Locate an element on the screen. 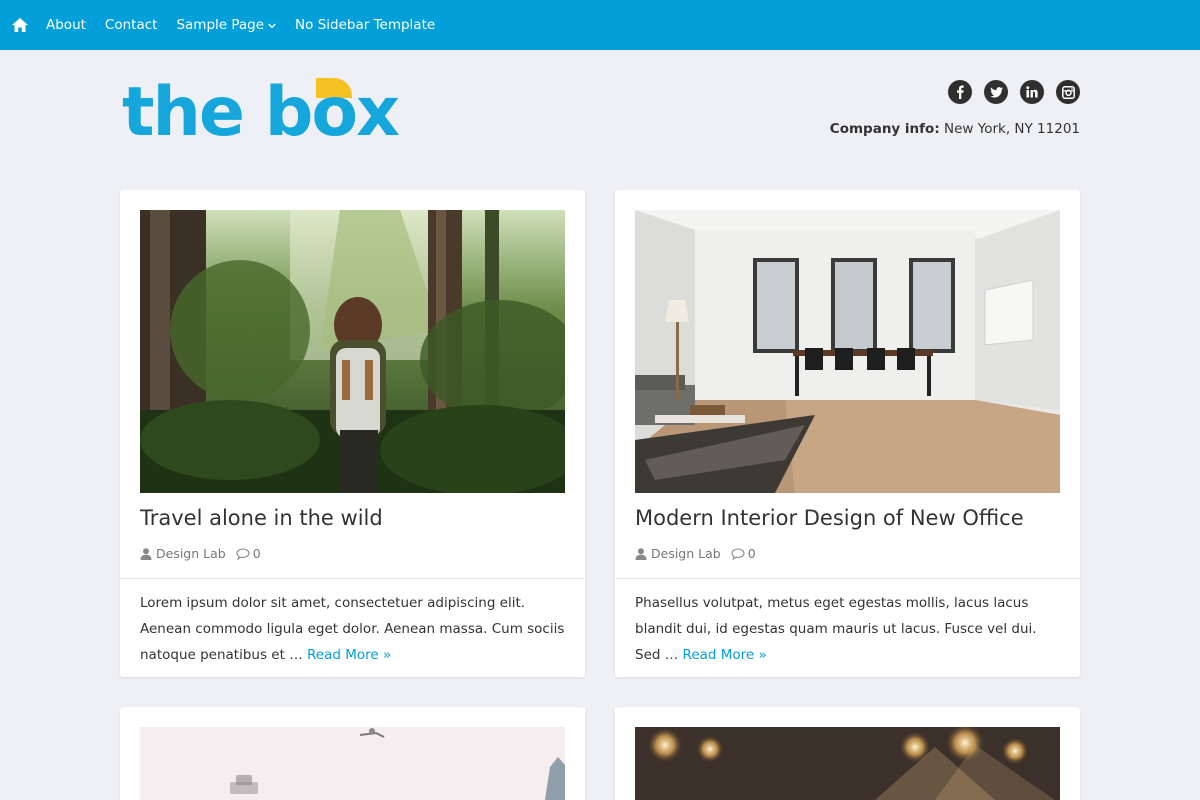 The height and width of the screenshot is (800, 1200). company-info-value: New York, NY 11201 is located at coordinates (1012, 129).